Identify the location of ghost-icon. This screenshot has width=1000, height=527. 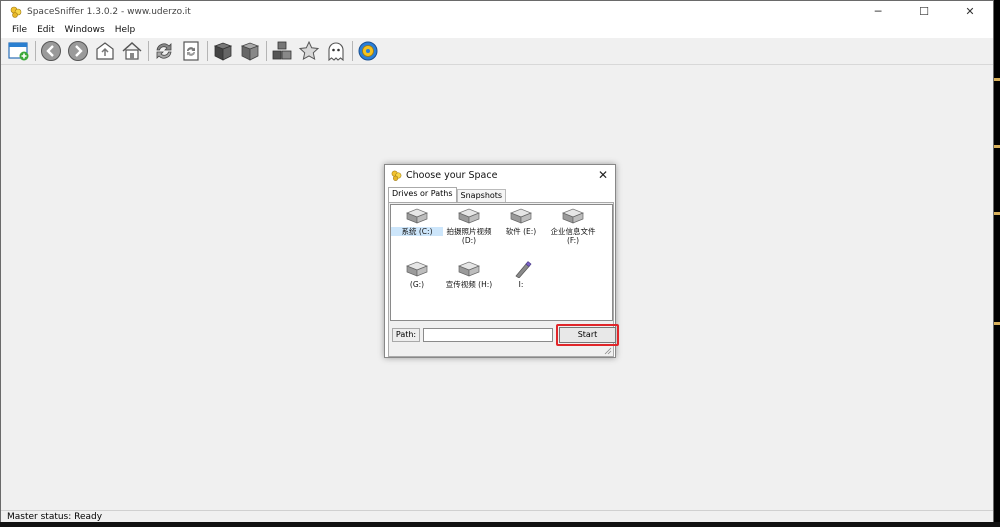
(336, 52).